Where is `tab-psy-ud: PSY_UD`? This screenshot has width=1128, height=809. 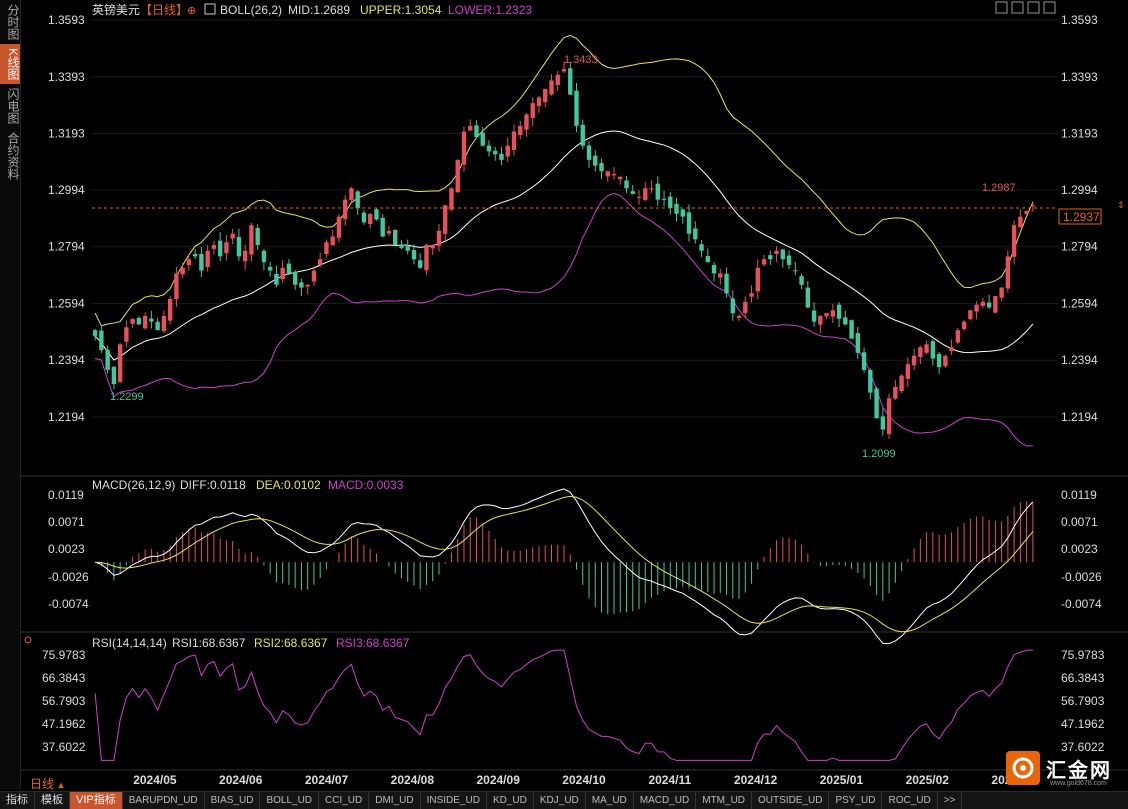
tab-psy-ud: PSY_UD is located at coordinates (856, 800).